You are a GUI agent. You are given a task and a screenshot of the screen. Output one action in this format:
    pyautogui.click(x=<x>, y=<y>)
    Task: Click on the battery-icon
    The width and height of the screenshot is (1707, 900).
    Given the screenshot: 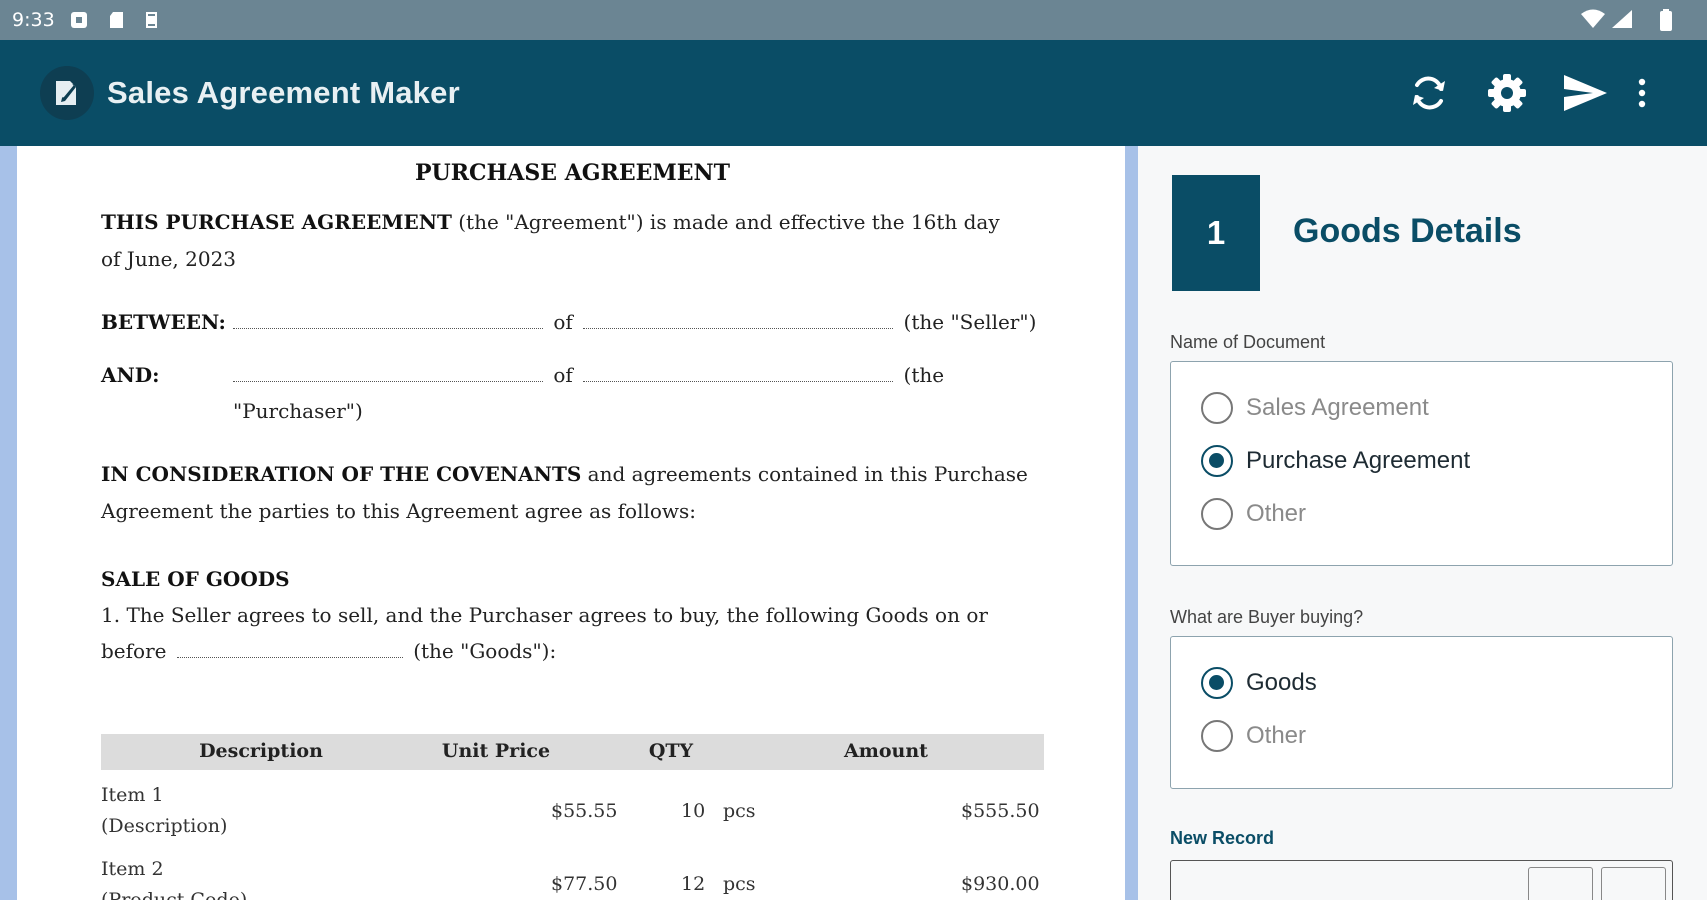 What is the action you would take?
    pyautogui.click(x=1666, y=22)
    